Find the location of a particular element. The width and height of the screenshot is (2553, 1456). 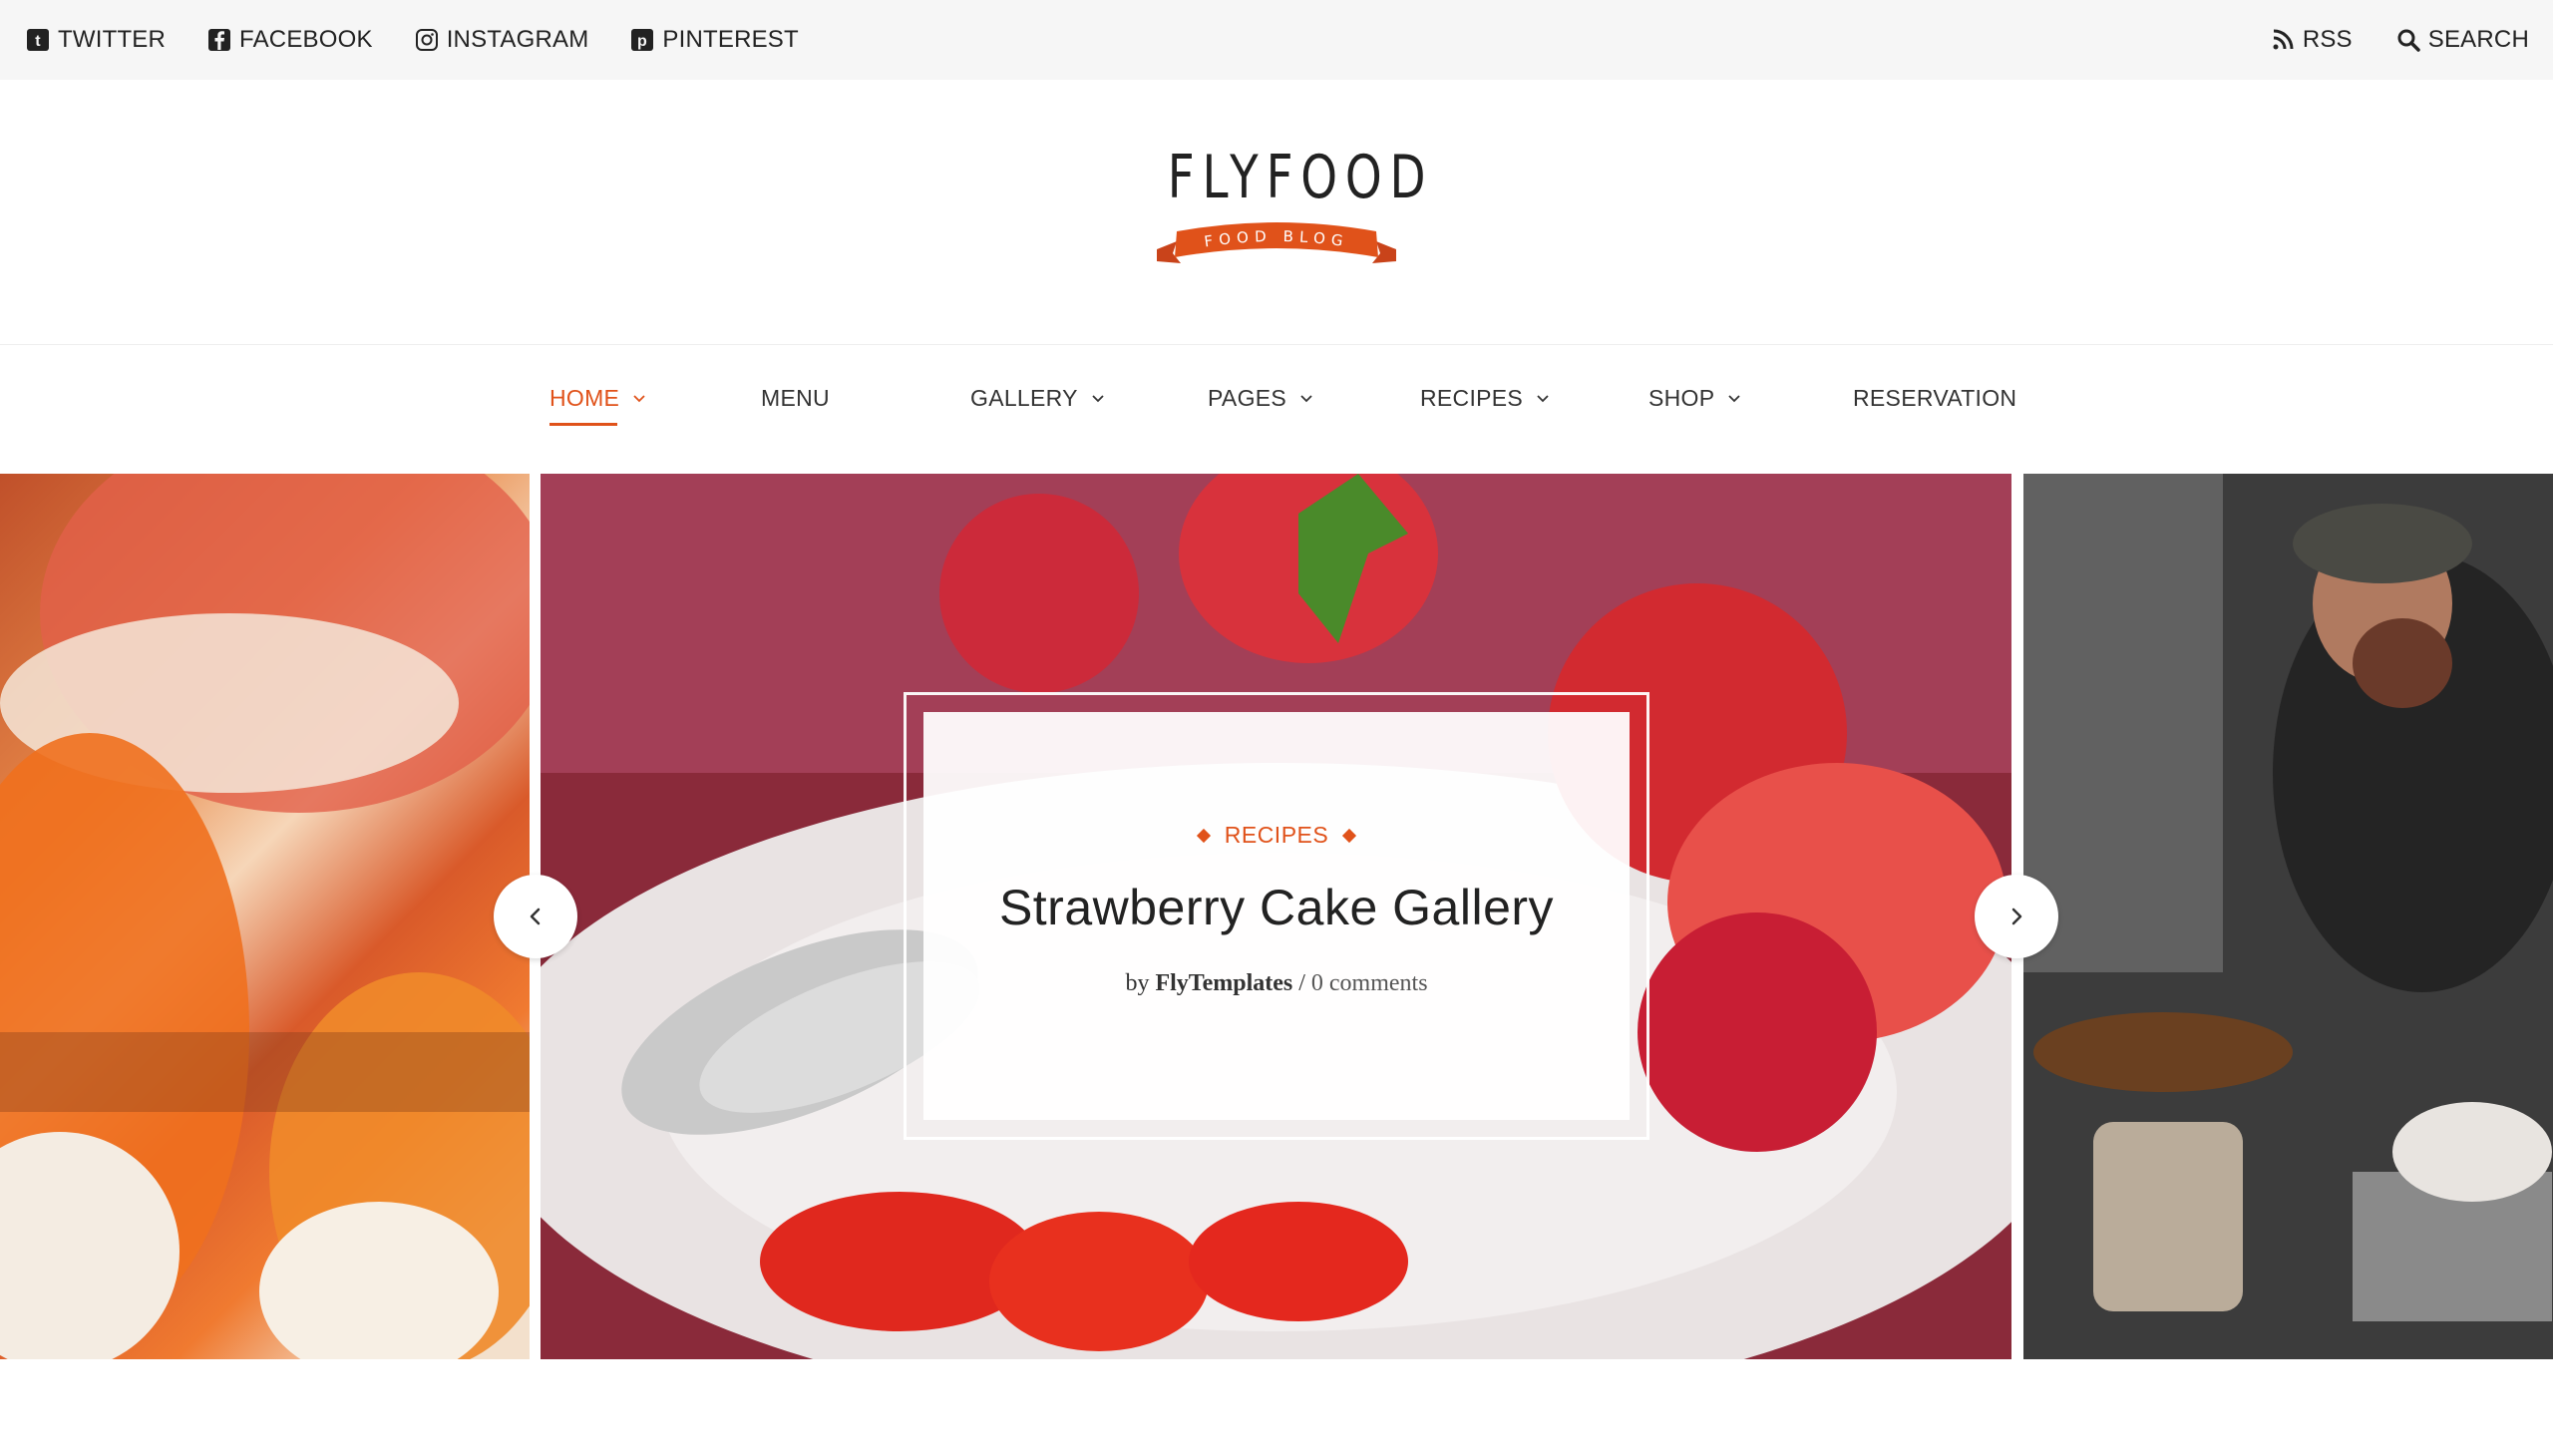

instagram-link: INSTAGRAM is located at coordinates (502, 40).